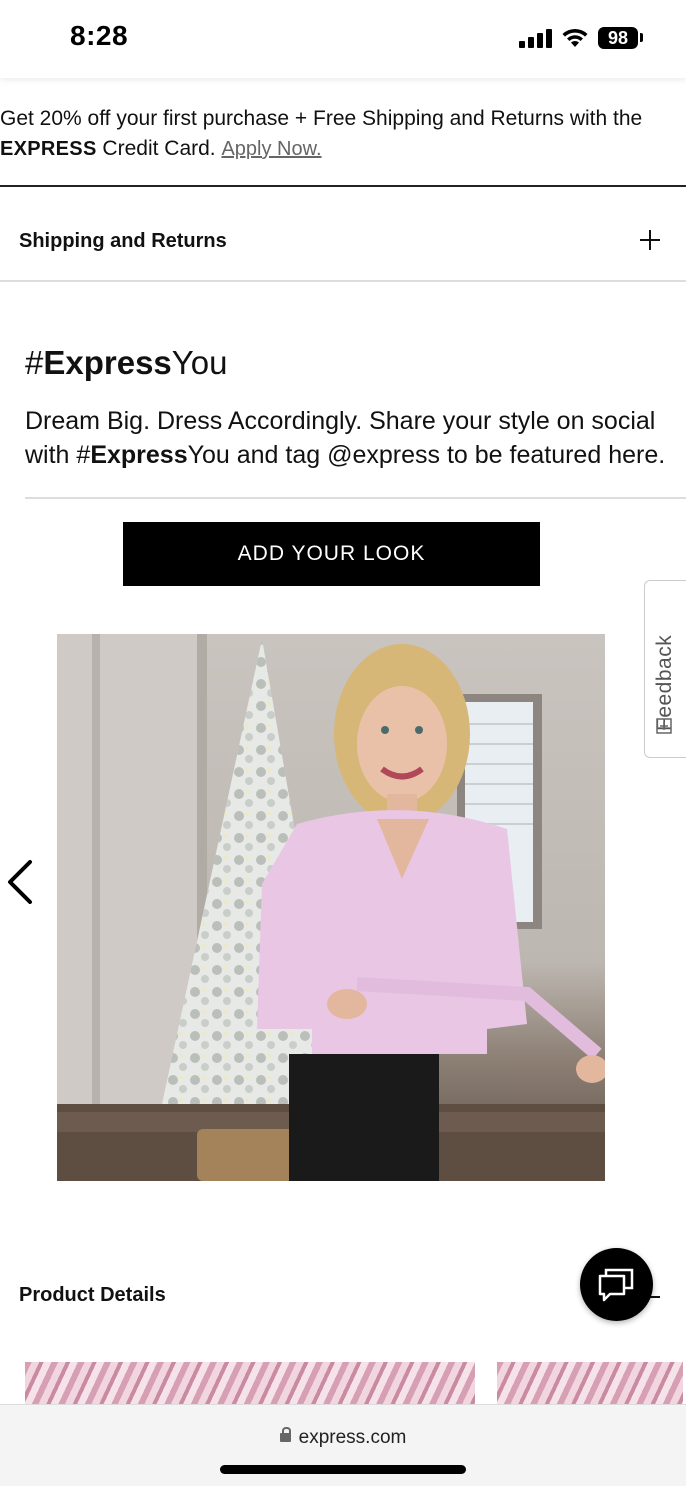  I want to click on apply-now-link: Apply Now., so click(271, 149).